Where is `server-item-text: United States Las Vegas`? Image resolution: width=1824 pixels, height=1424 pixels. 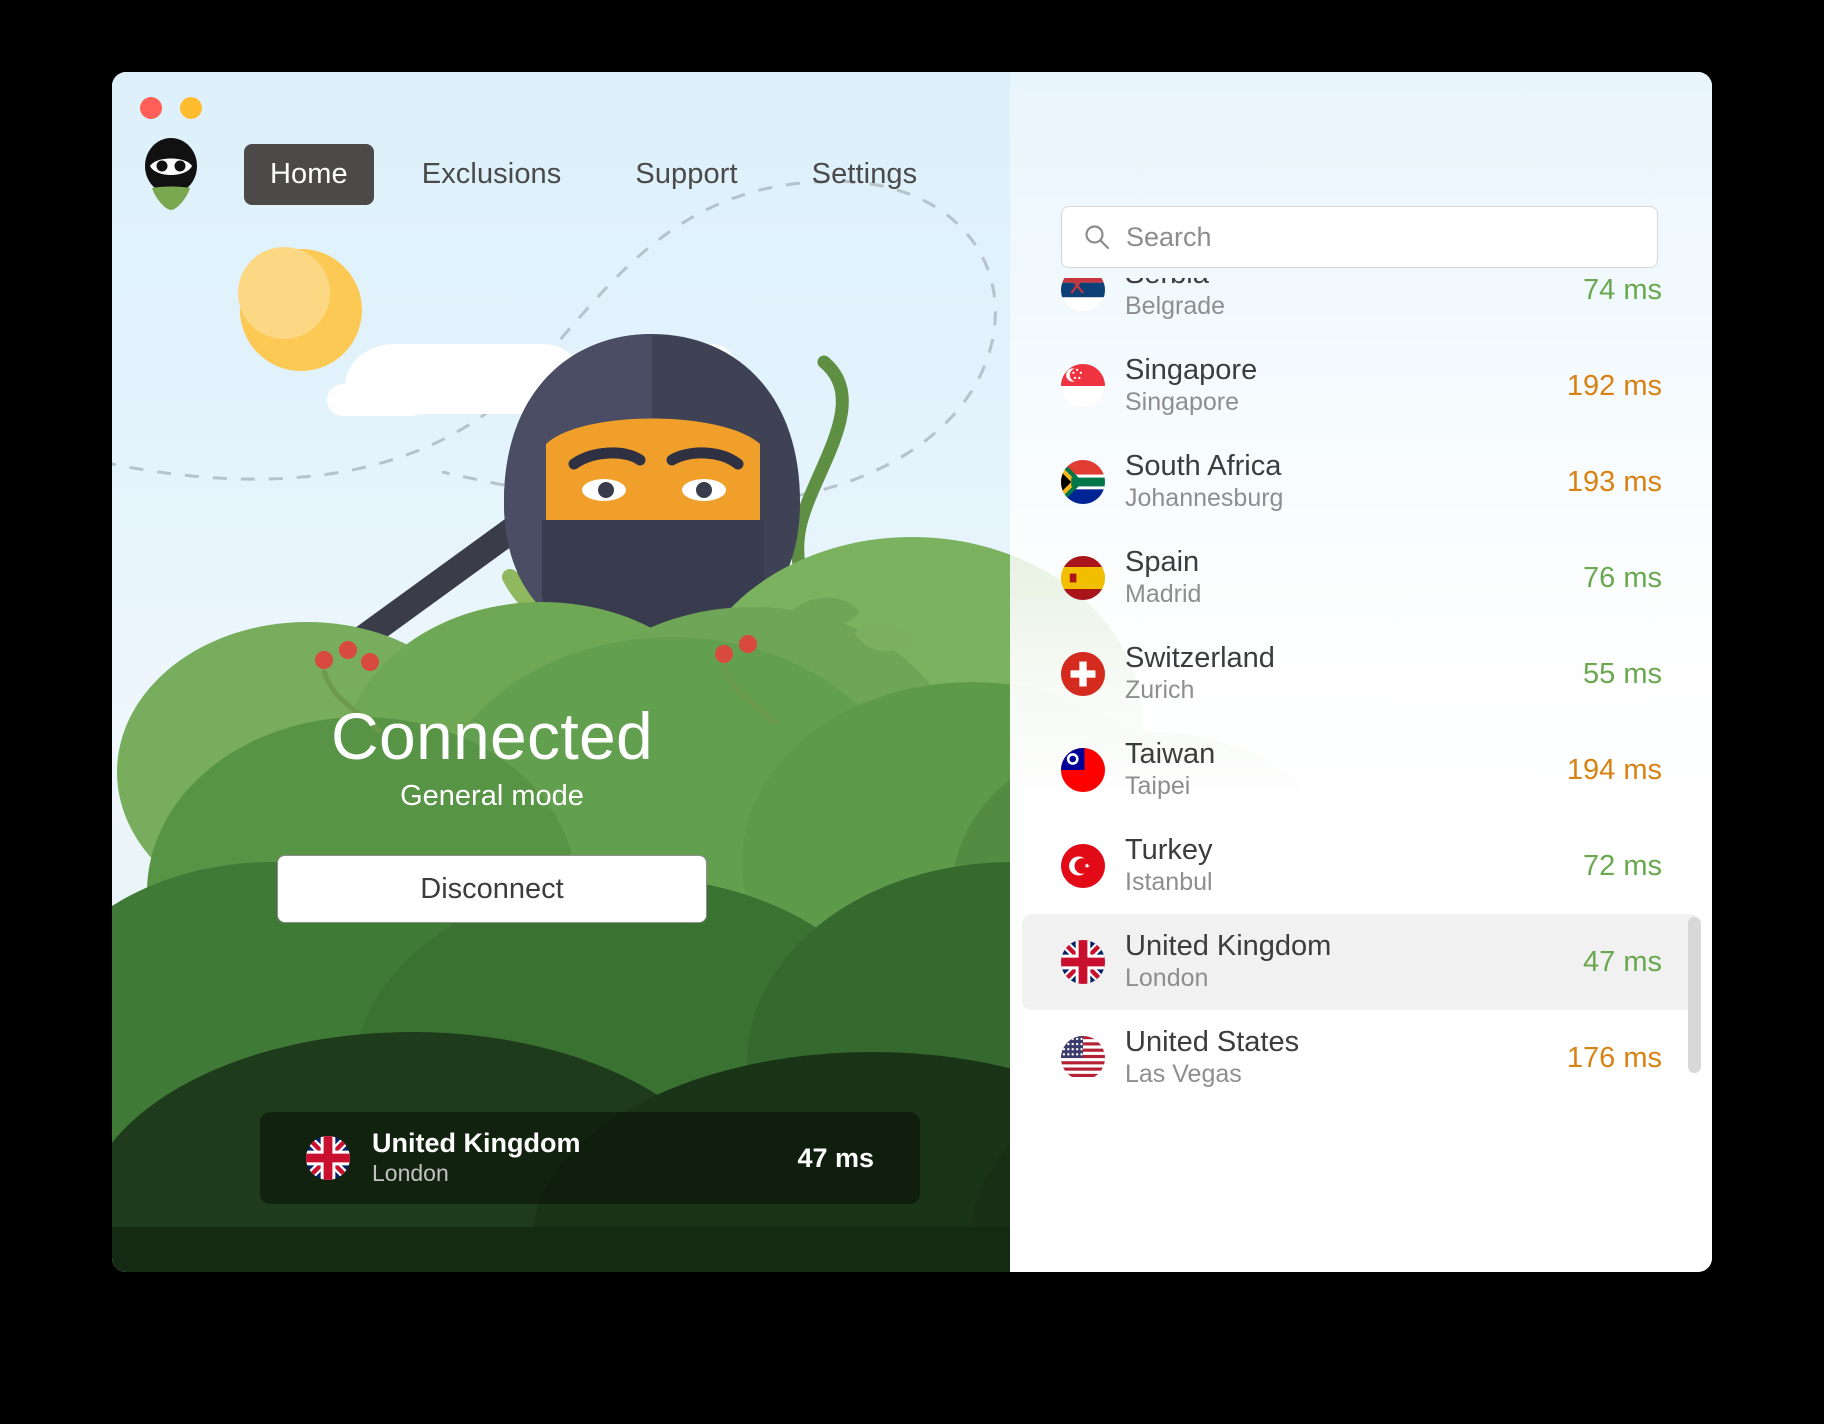
server-item-text: United States Las Vegas is located at coordinates (1212, 1057).